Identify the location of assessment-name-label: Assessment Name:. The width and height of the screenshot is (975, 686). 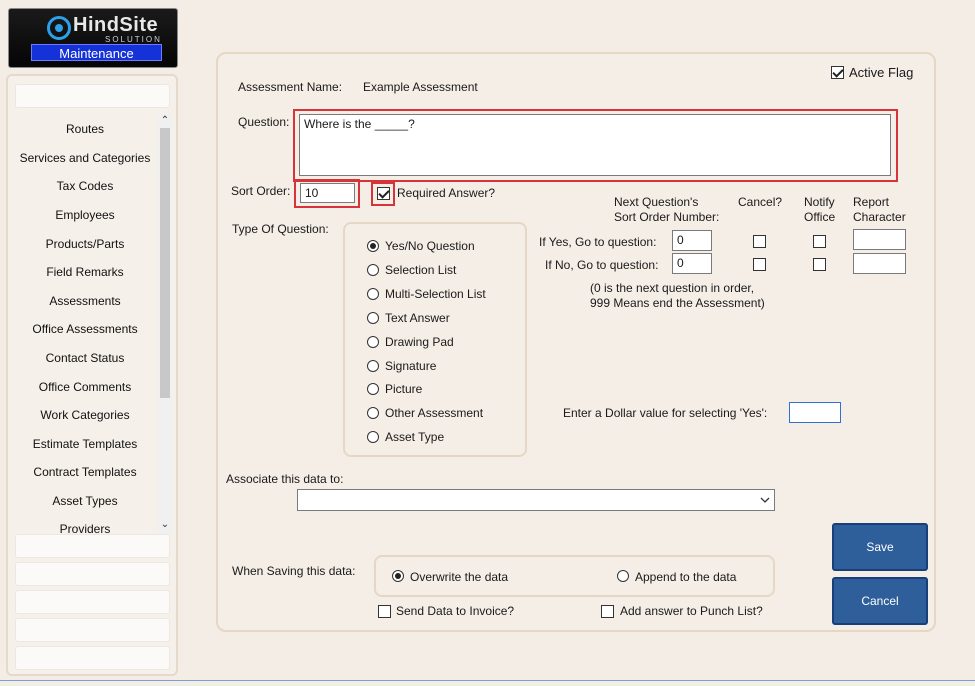
(290, 87).